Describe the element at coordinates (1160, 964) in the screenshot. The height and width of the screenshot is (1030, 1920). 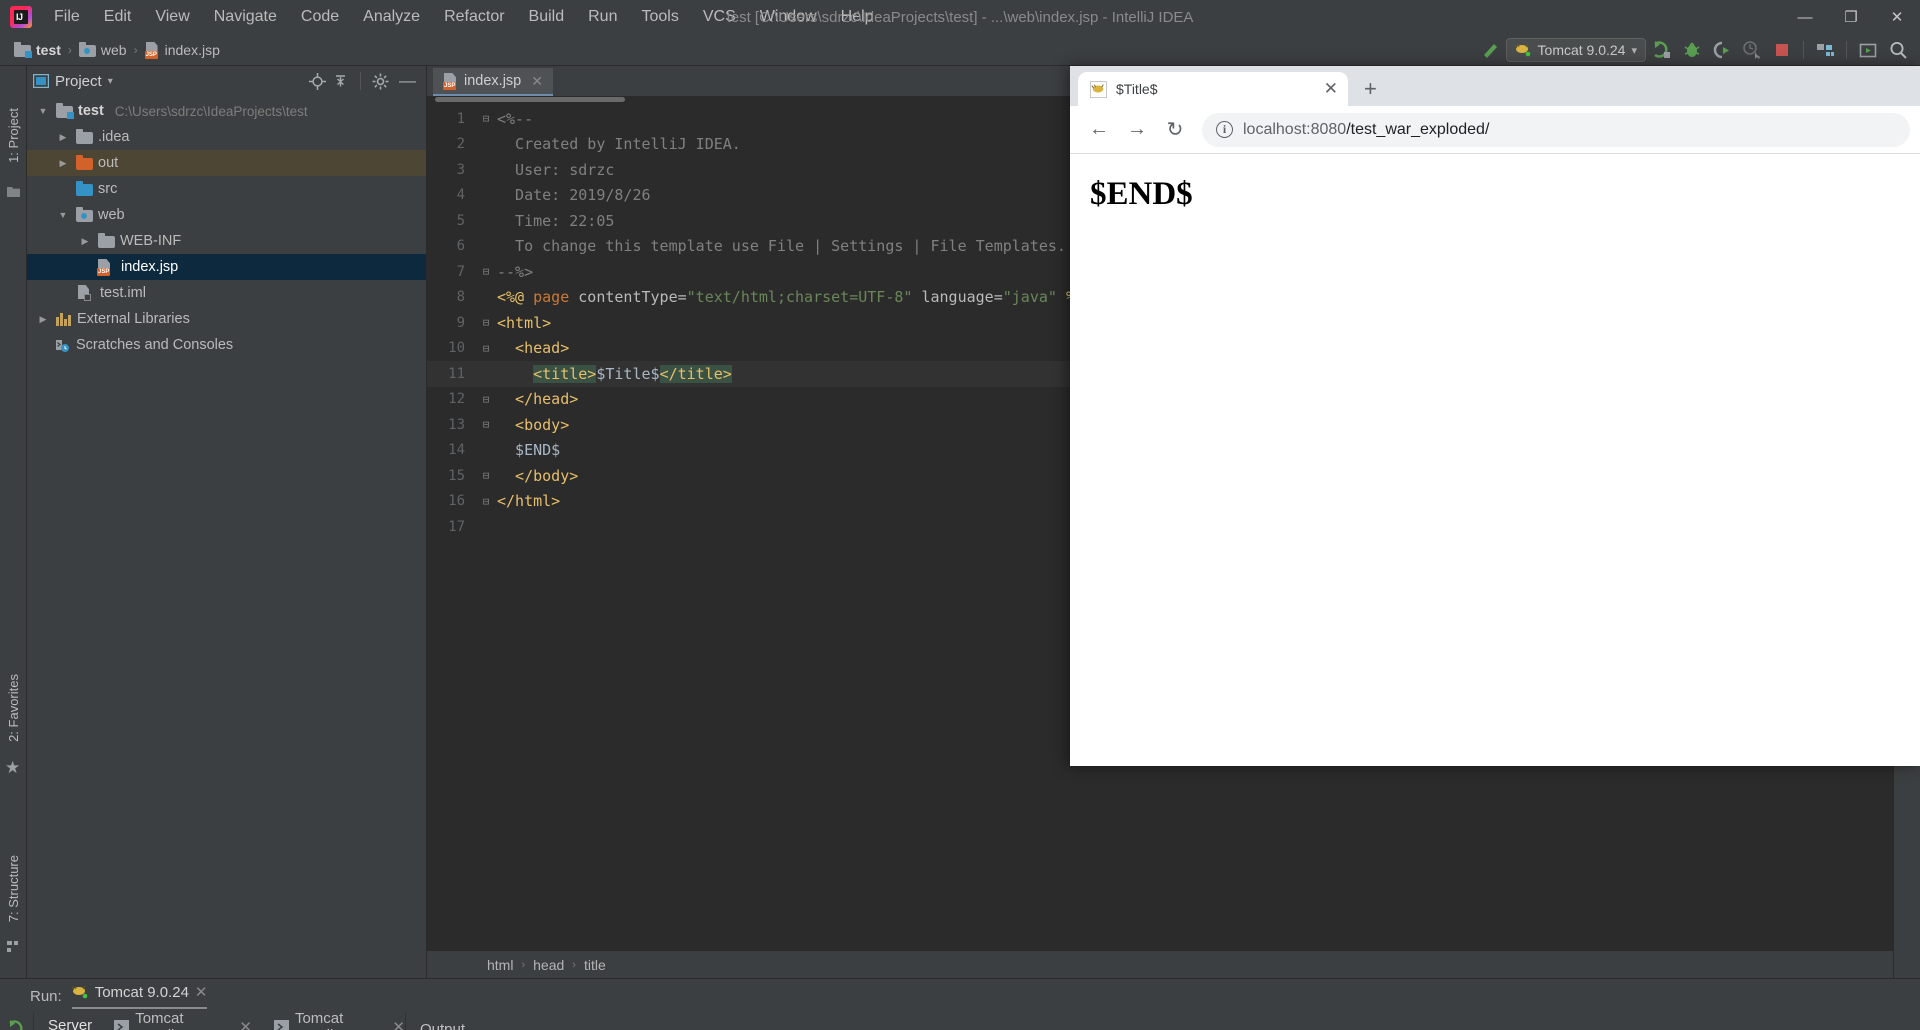
I see `editor-breadcrumb: html › head › title` at that location.